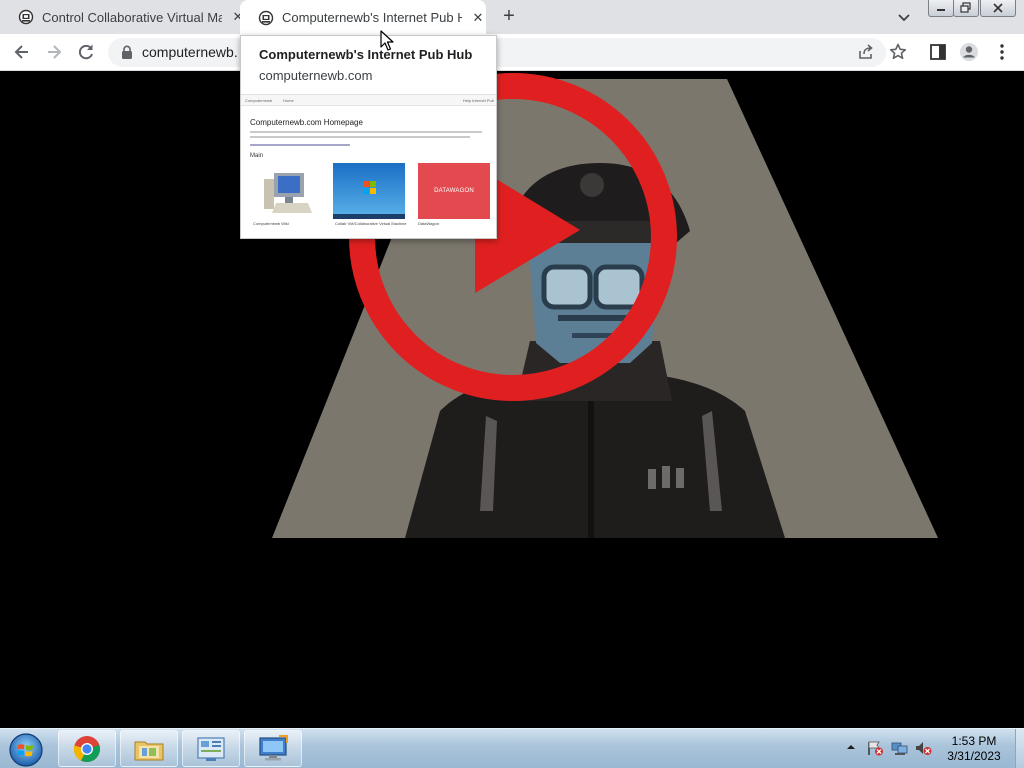 The width and height of the screenshot is (1024, 768). I want to click on window-close-button, so click(998, 8).